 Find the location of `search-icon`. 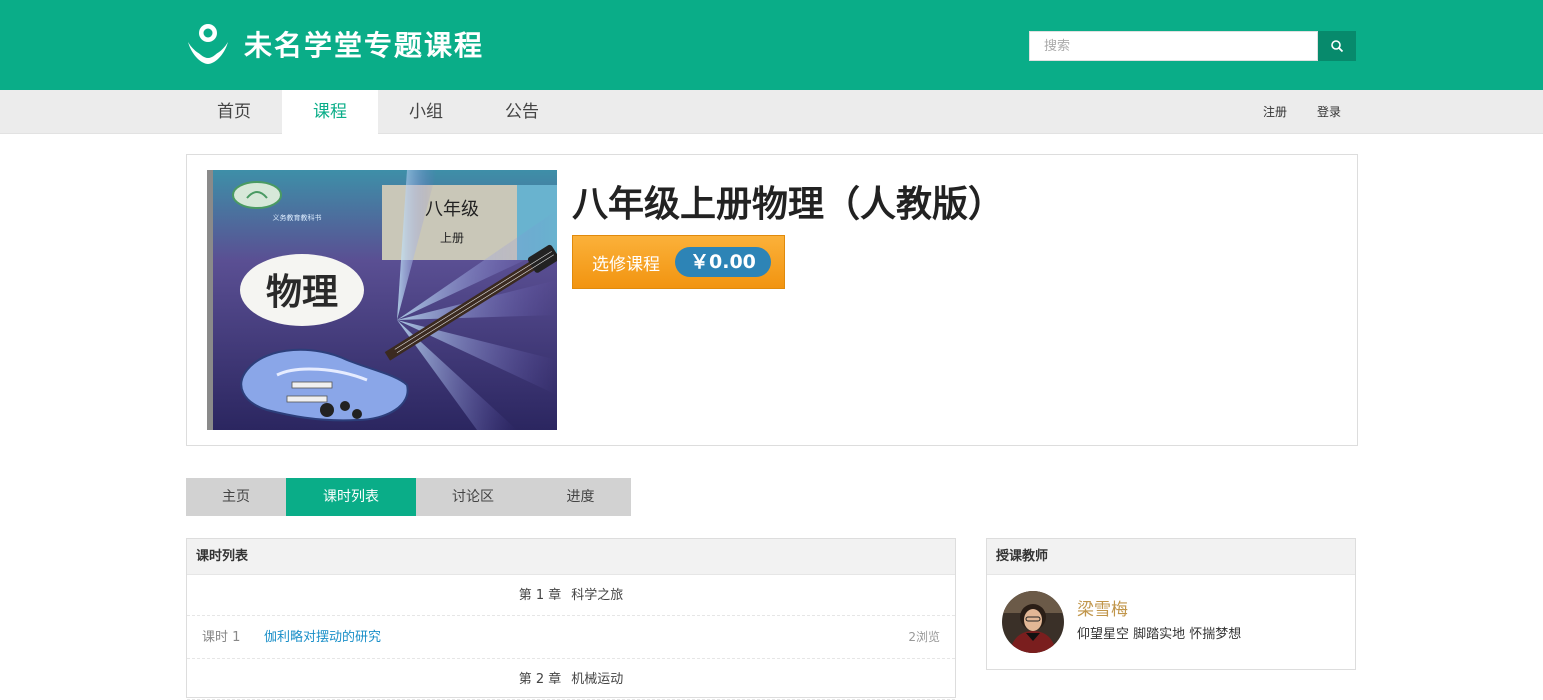

search-icon is located at coordinates (1337, 46).